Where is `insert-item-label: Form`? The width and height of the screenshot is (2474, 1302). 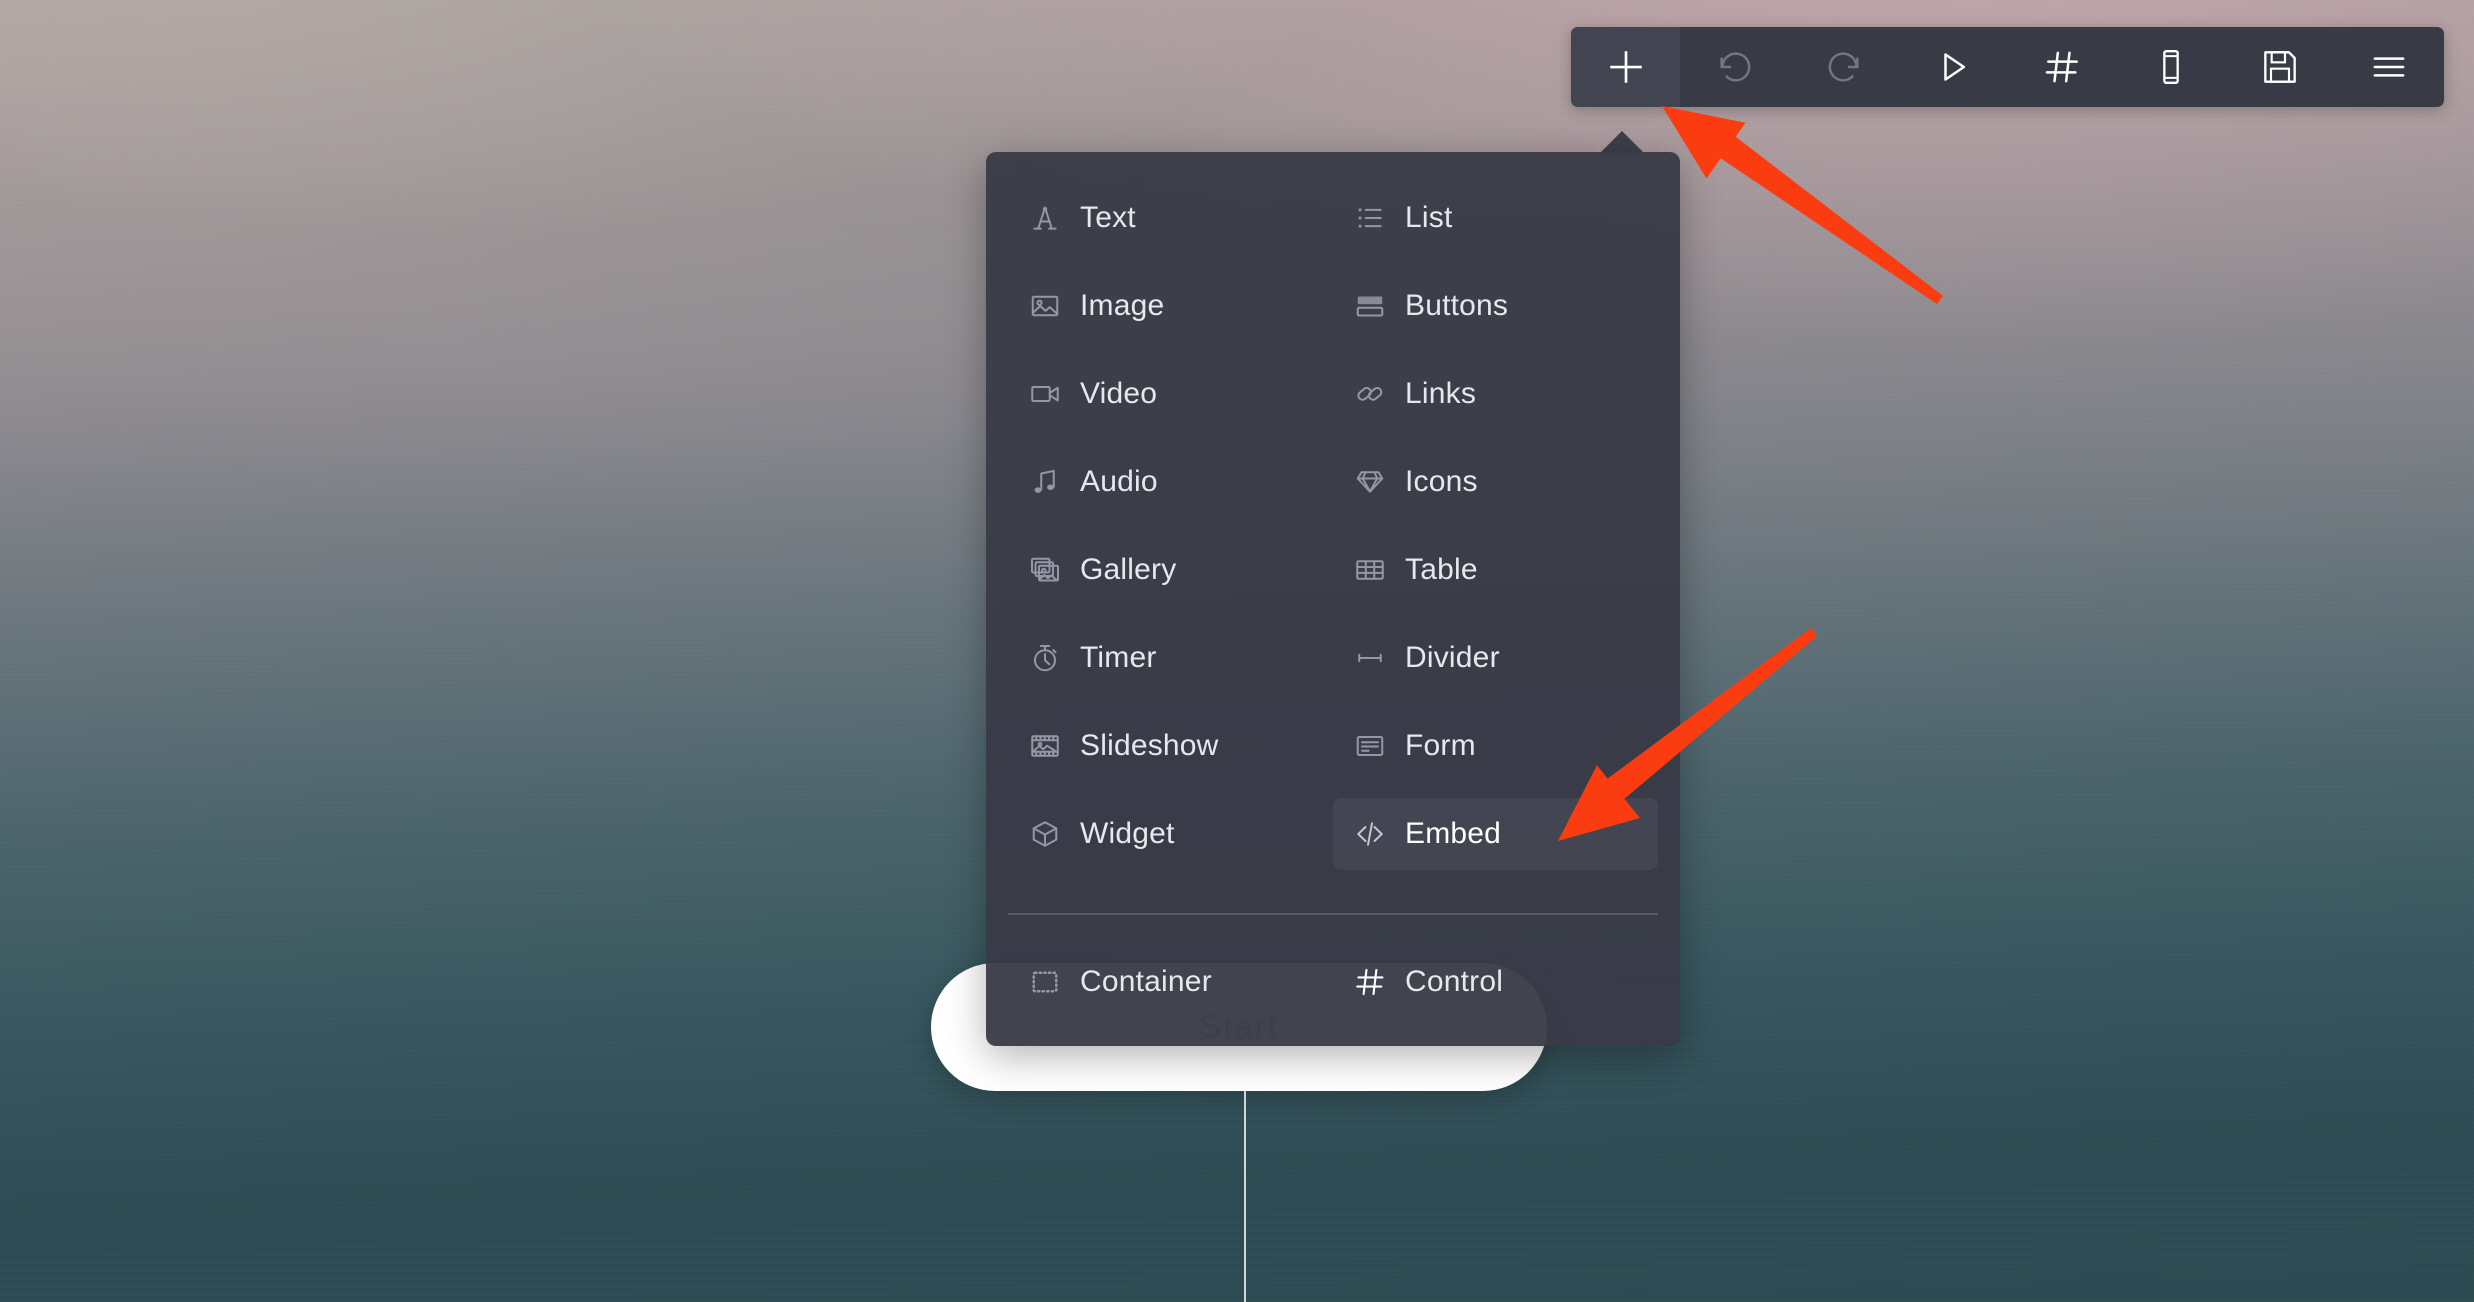 insert-item-label: Form is located at coordinates (1440, 745).